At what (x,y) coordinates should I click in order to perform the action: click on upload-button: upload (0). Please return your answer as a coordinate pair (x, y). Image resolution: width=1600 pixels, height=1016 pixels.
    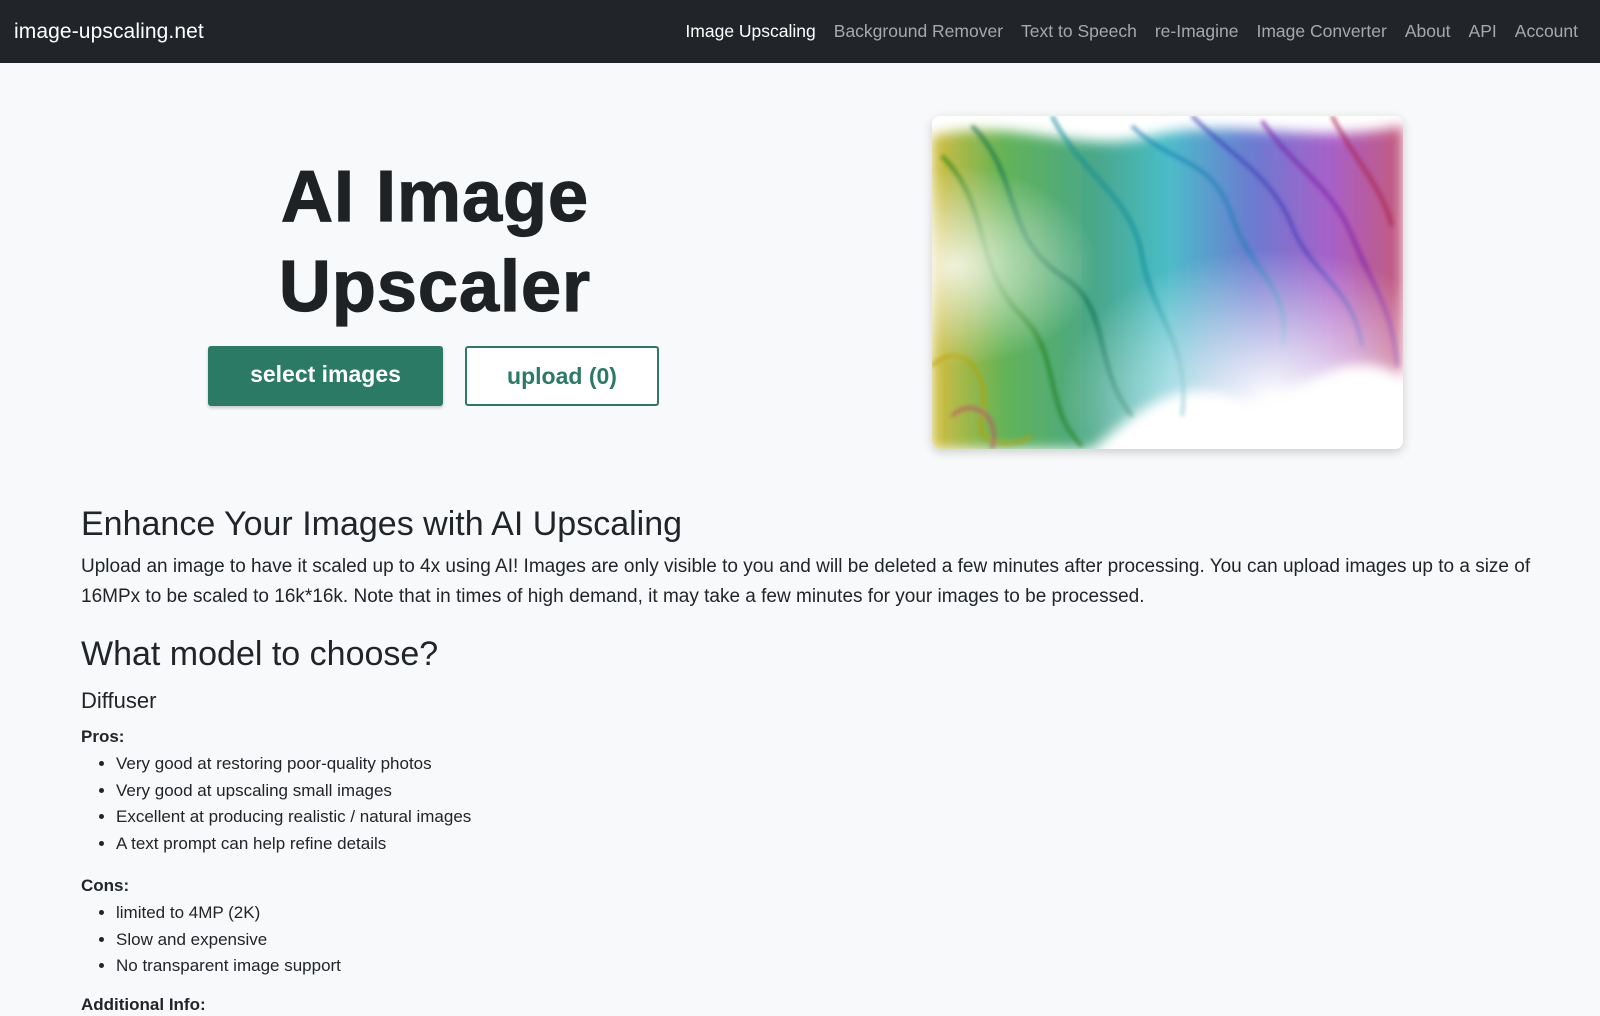
    Looking at the image, I should click on (562, 376).